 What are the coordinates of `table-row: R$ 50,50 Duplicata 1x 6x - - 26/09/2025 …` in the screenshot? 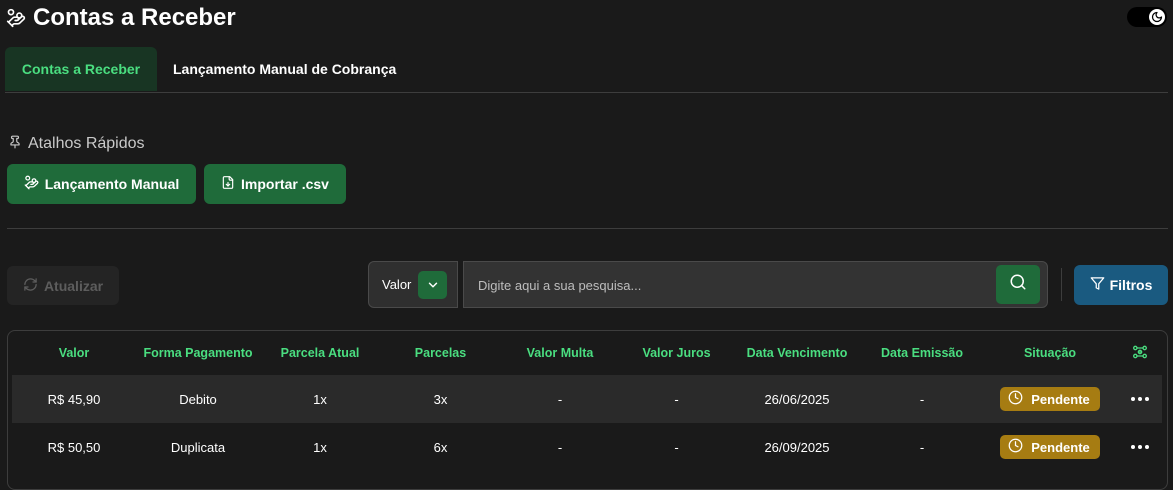 It's located at (587, 447).